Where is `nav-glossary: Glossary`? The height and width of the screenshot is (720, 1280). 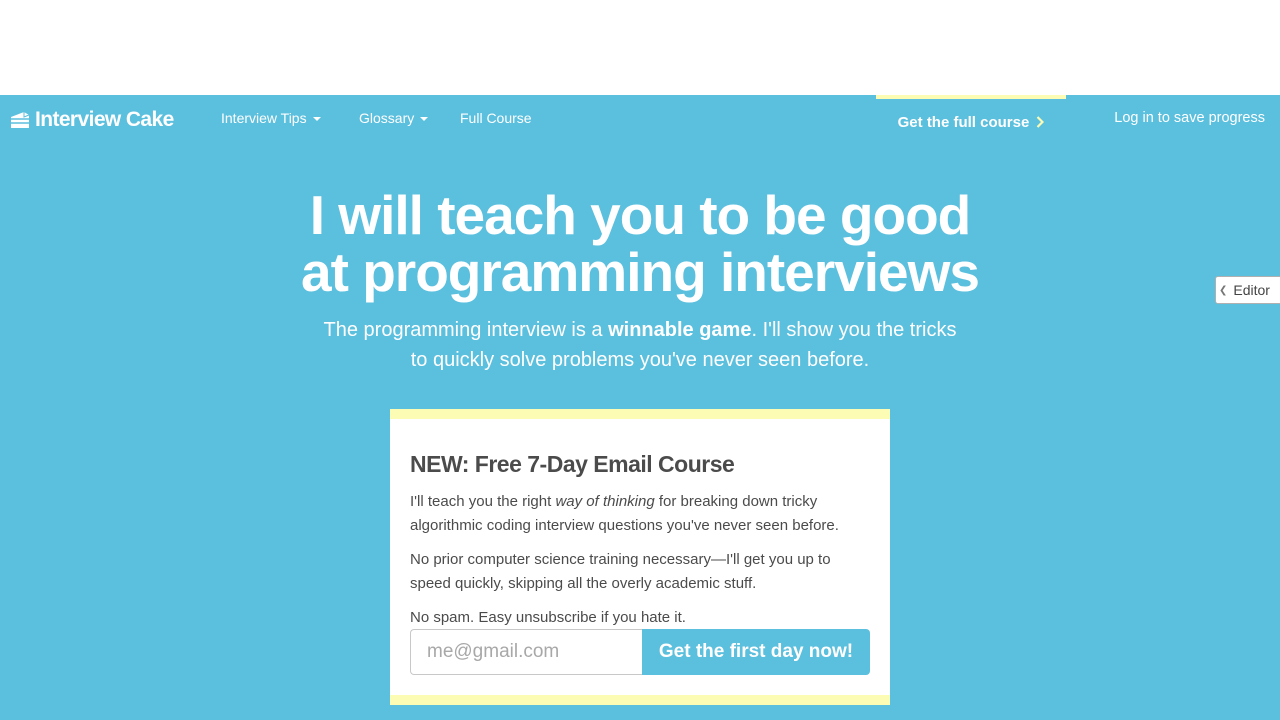 nav-glossary: Glossary is located at coordinates (394, 118).